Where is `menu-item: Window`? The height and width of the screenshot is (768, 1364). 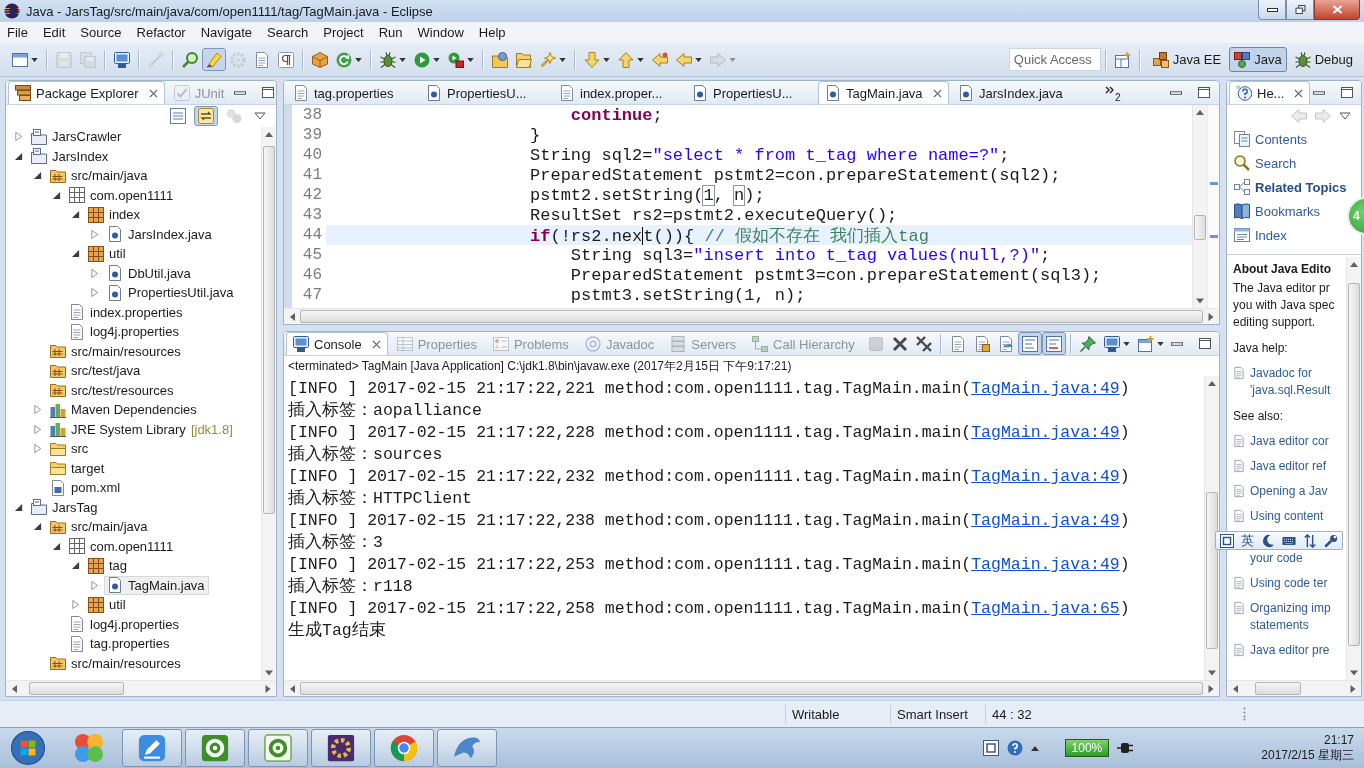
menu-item: Window is located at coordinates (441, 32).